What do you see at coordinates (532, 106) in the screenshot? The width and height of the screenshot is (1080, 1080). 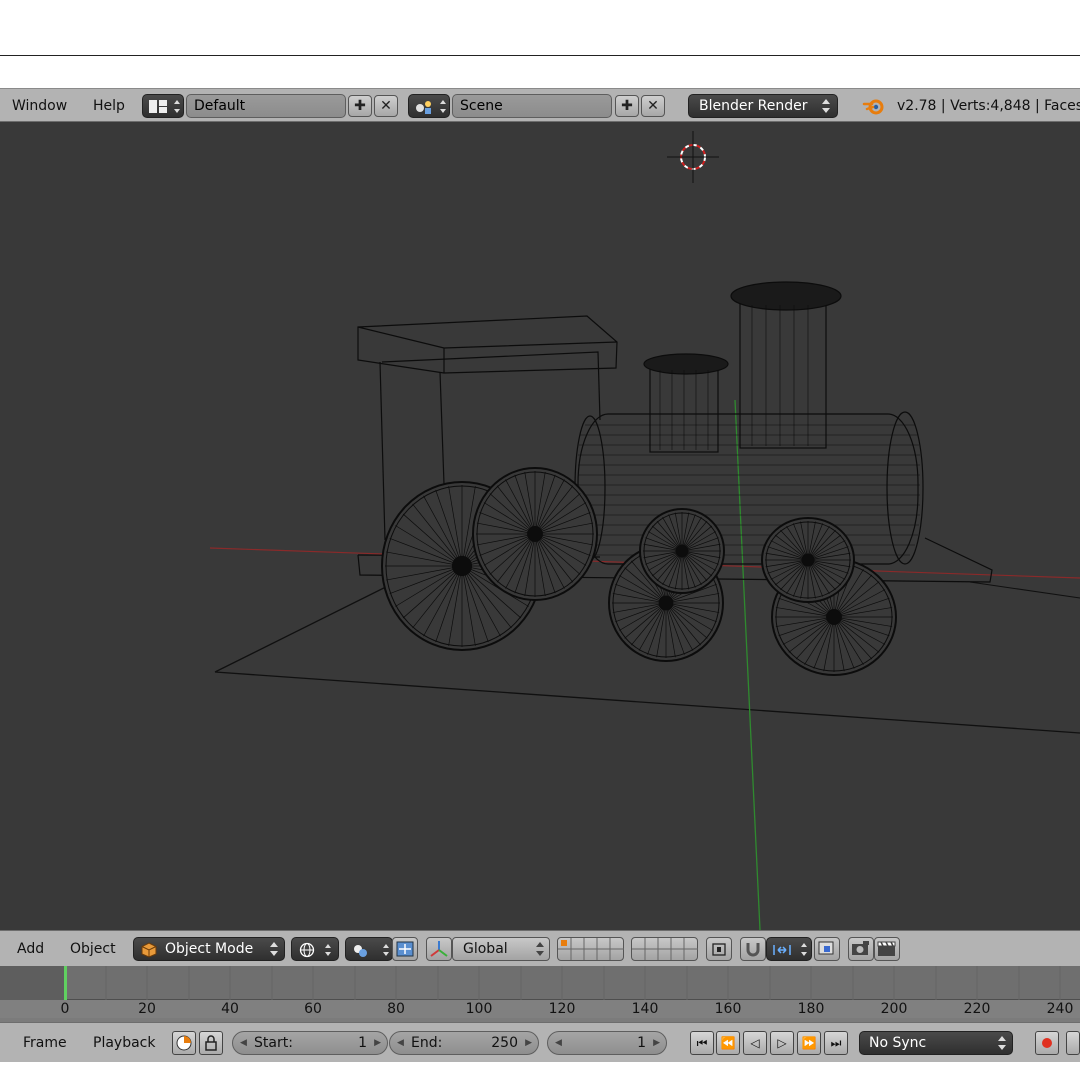 I see `scene-field: Scene` at bounding box center [532, 106].